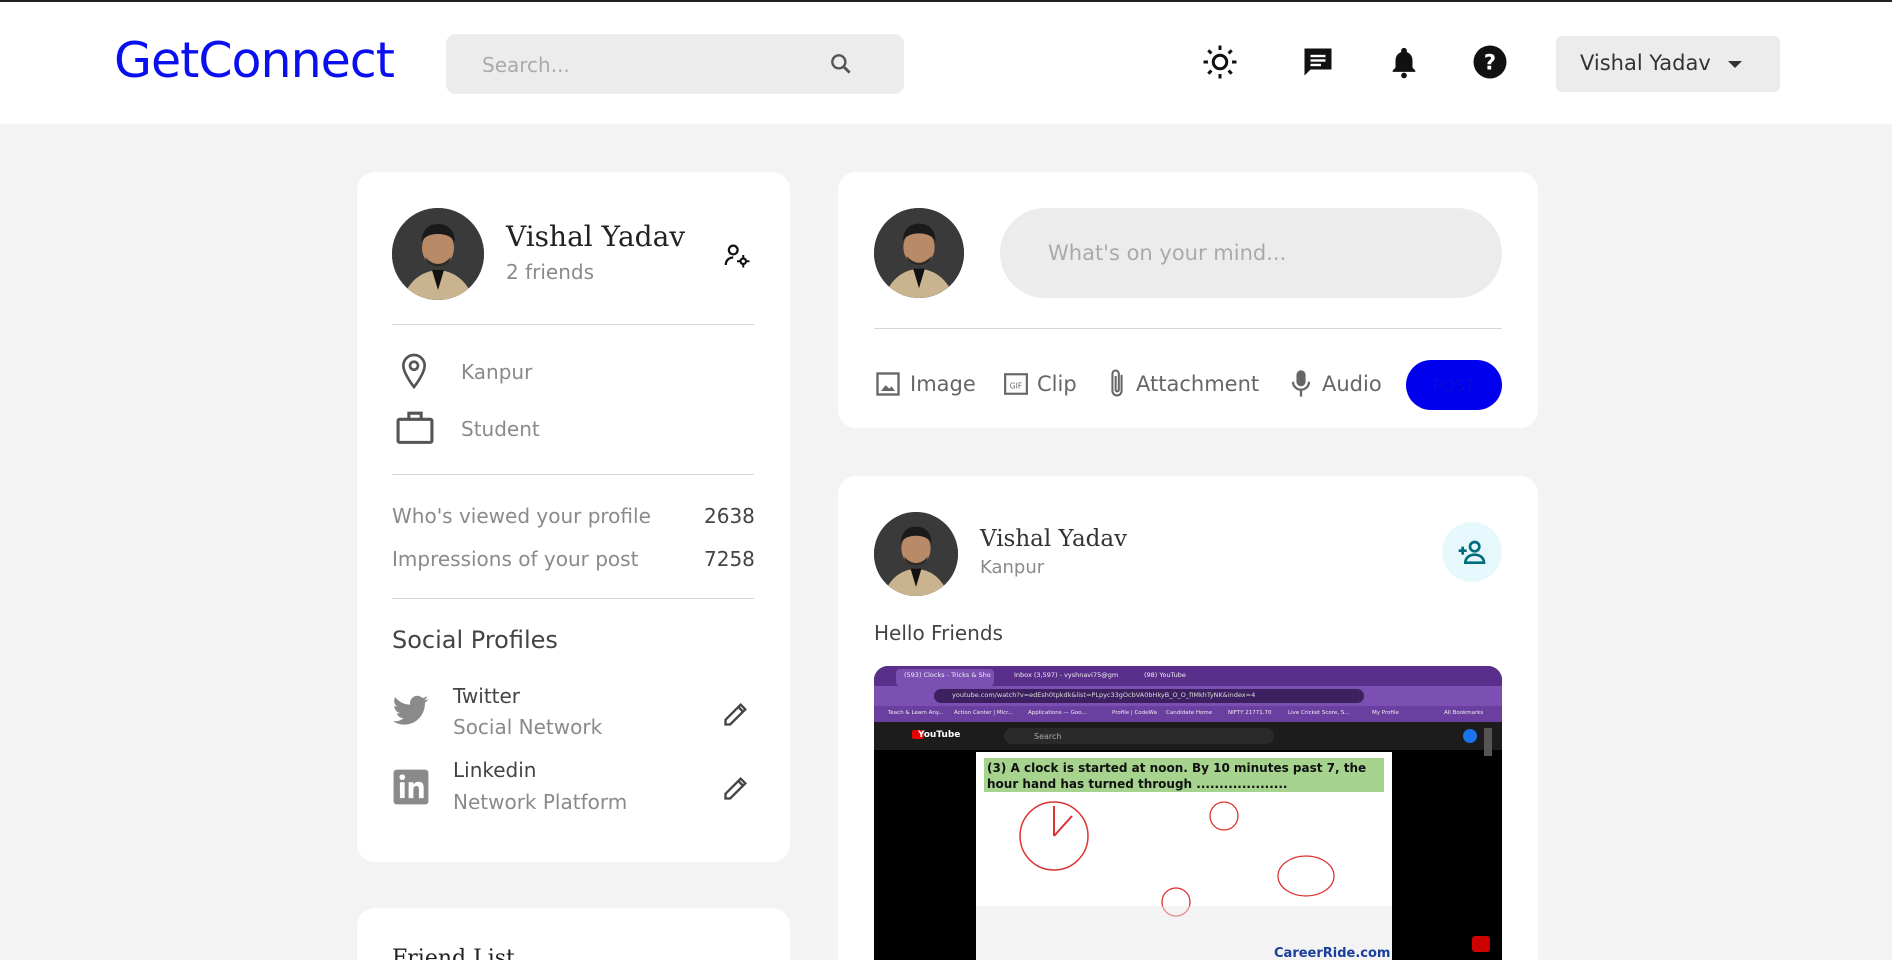  What do you see at coordinates (1197, 384) in the screenshot?
I see `composer-action-attachment: Attachment` at bounding box center [1197, 384].